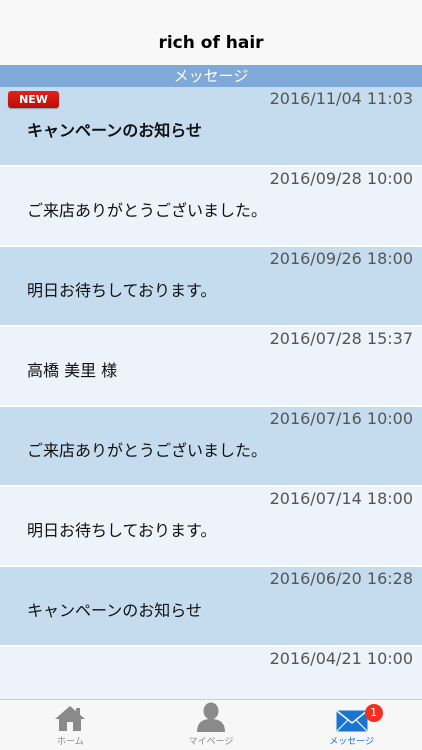 The width and height of the screenshot is (422, 750). I want to click on tab-mypage: マイページ, so click(211, 725).